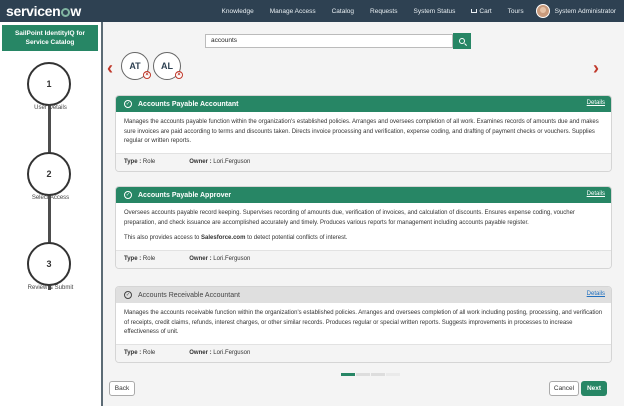 This screenshot has height=406, width=624. What do you see at coordinates (348, 374) in the screenshot?
I see `page-indicator-active` at bounding box center [348, 374].